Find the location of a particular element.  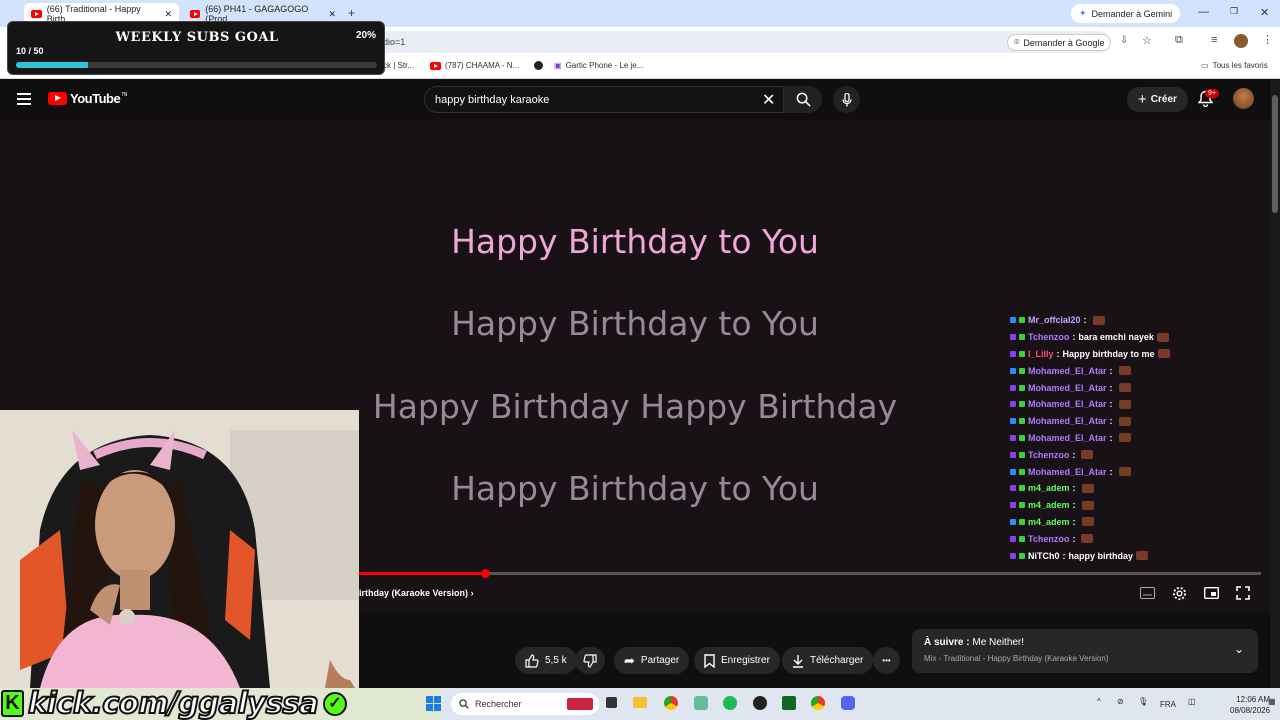

chat-text: bara emchi nayek is located at coordinates (1116, 337).